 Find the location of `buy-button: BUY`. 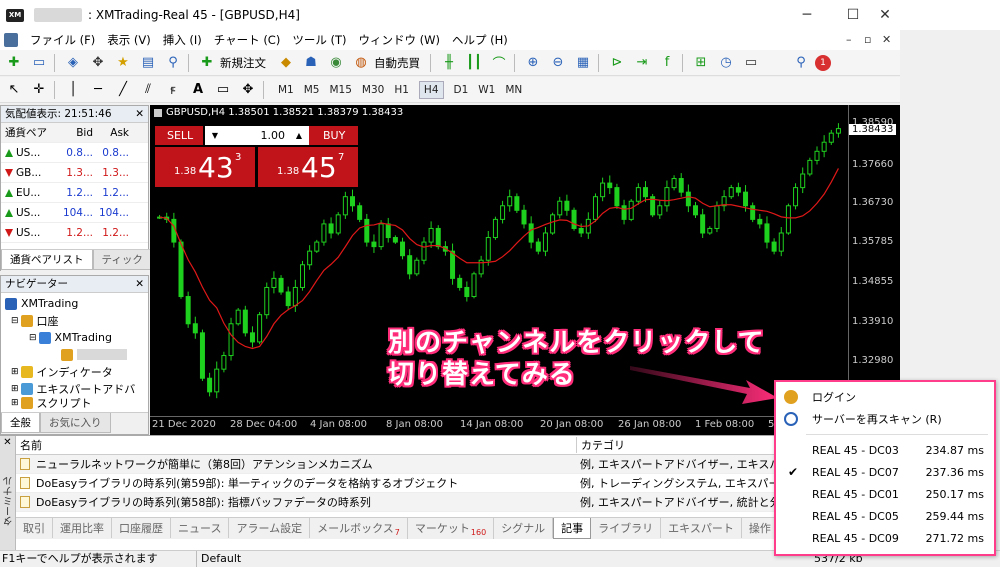

buy-button: BUY is located at coordinates (333, 135).